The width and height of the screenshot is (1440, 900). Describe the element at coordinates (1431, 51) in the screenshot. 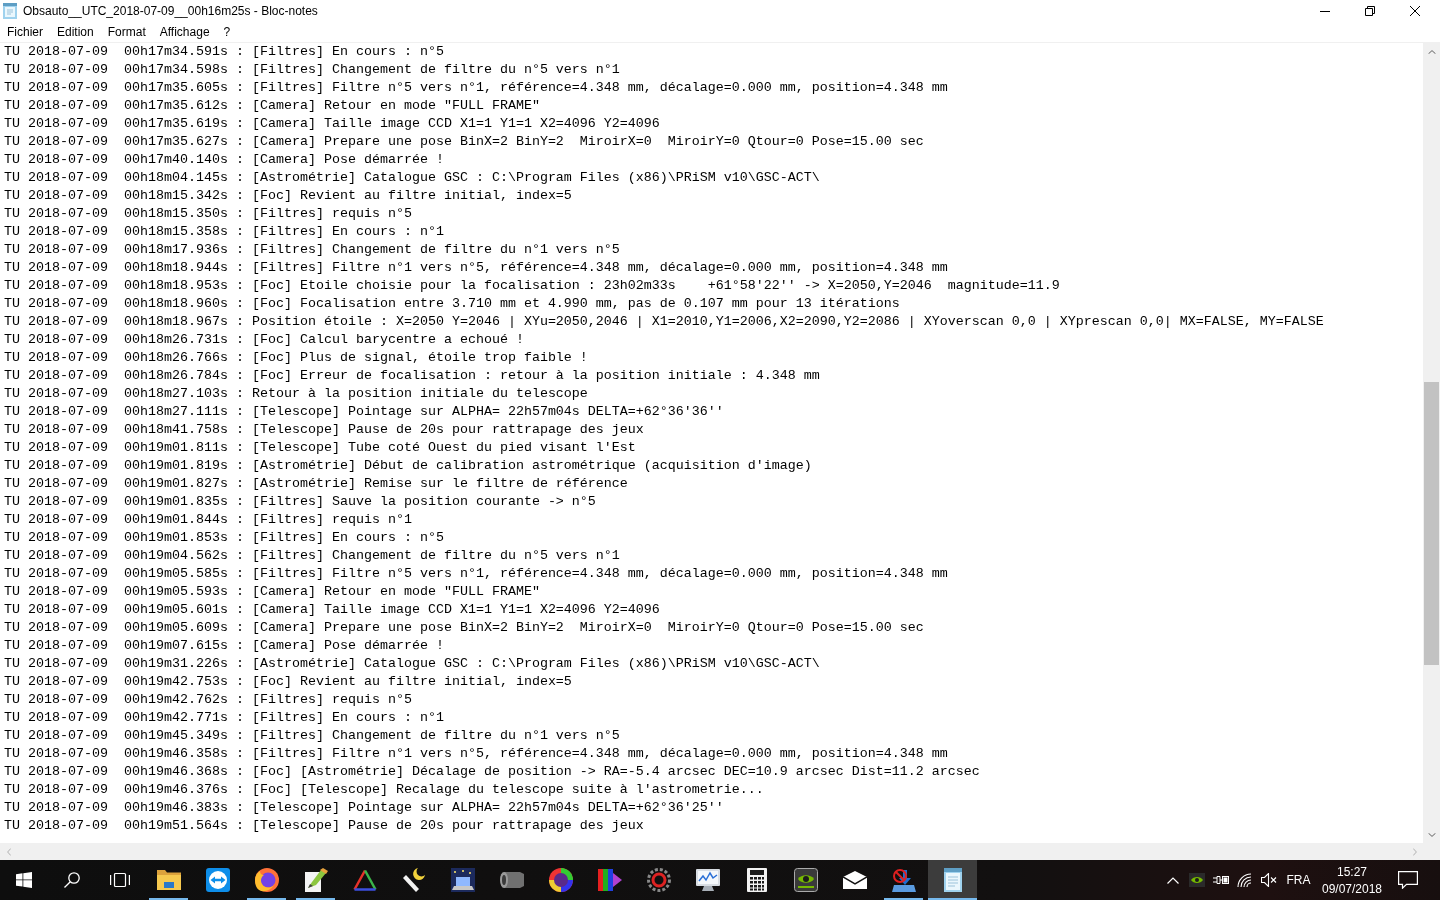

I see `arrow-up-icon` at that location.